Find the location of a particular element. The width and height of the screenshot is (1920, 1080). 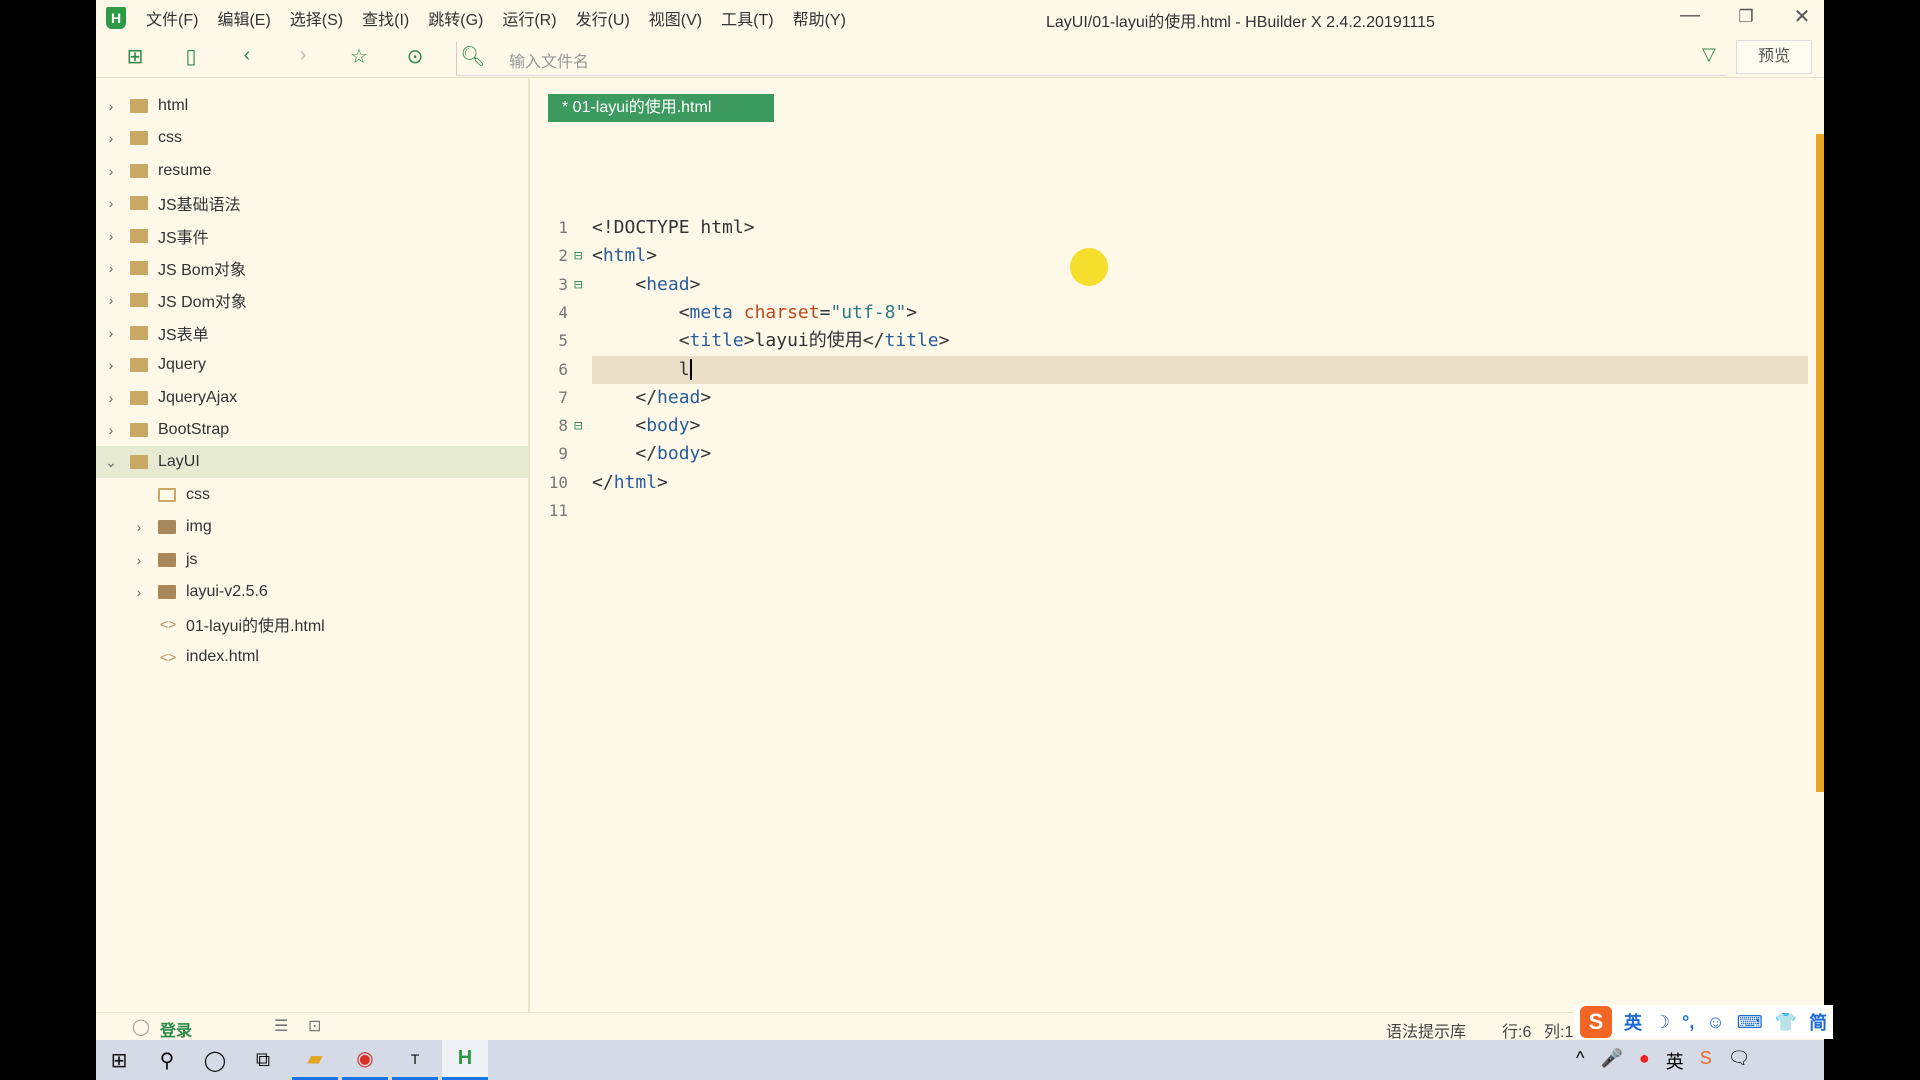

syntax-lib-link: 语法提示库 is located at coordinates (1426, 1030).